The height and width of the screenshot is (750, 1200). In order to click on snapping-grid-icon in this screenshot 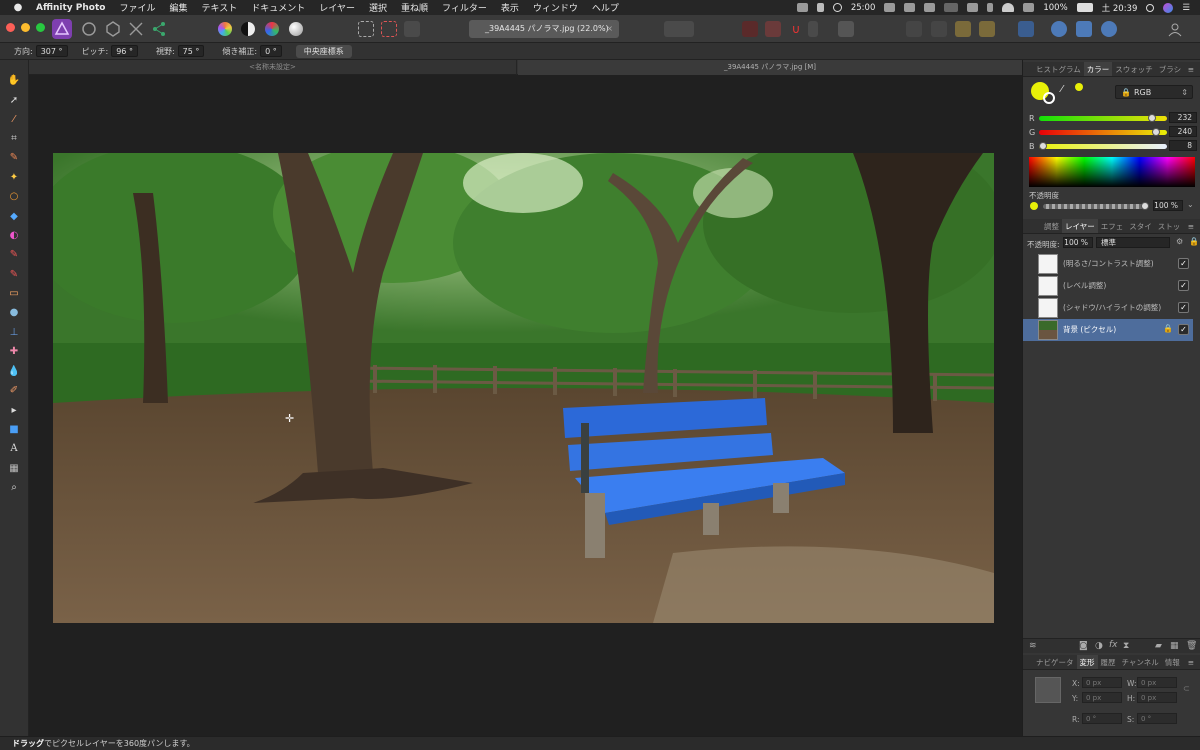, I will do `click(750, 29)`.